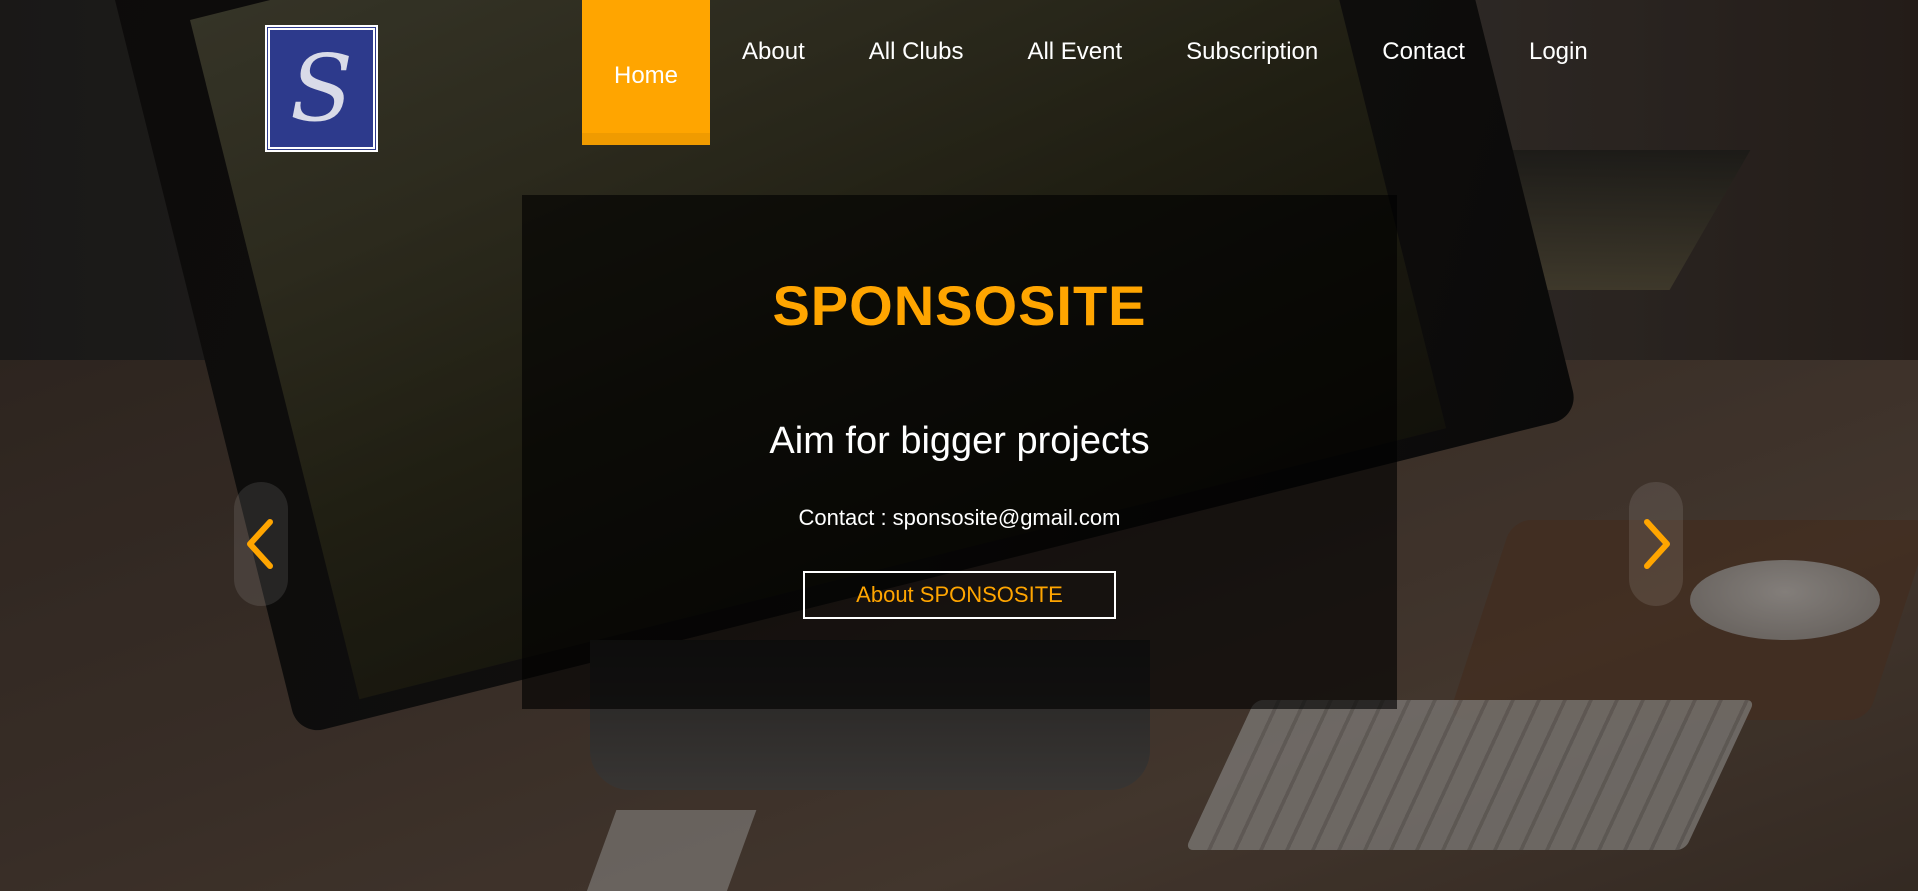 Image resolution: width=1918 pixels, height=893 pixels. Describe the element at coordinates (1558, 51) in the screenshot. I see `nav-login-label: Login` at that location.